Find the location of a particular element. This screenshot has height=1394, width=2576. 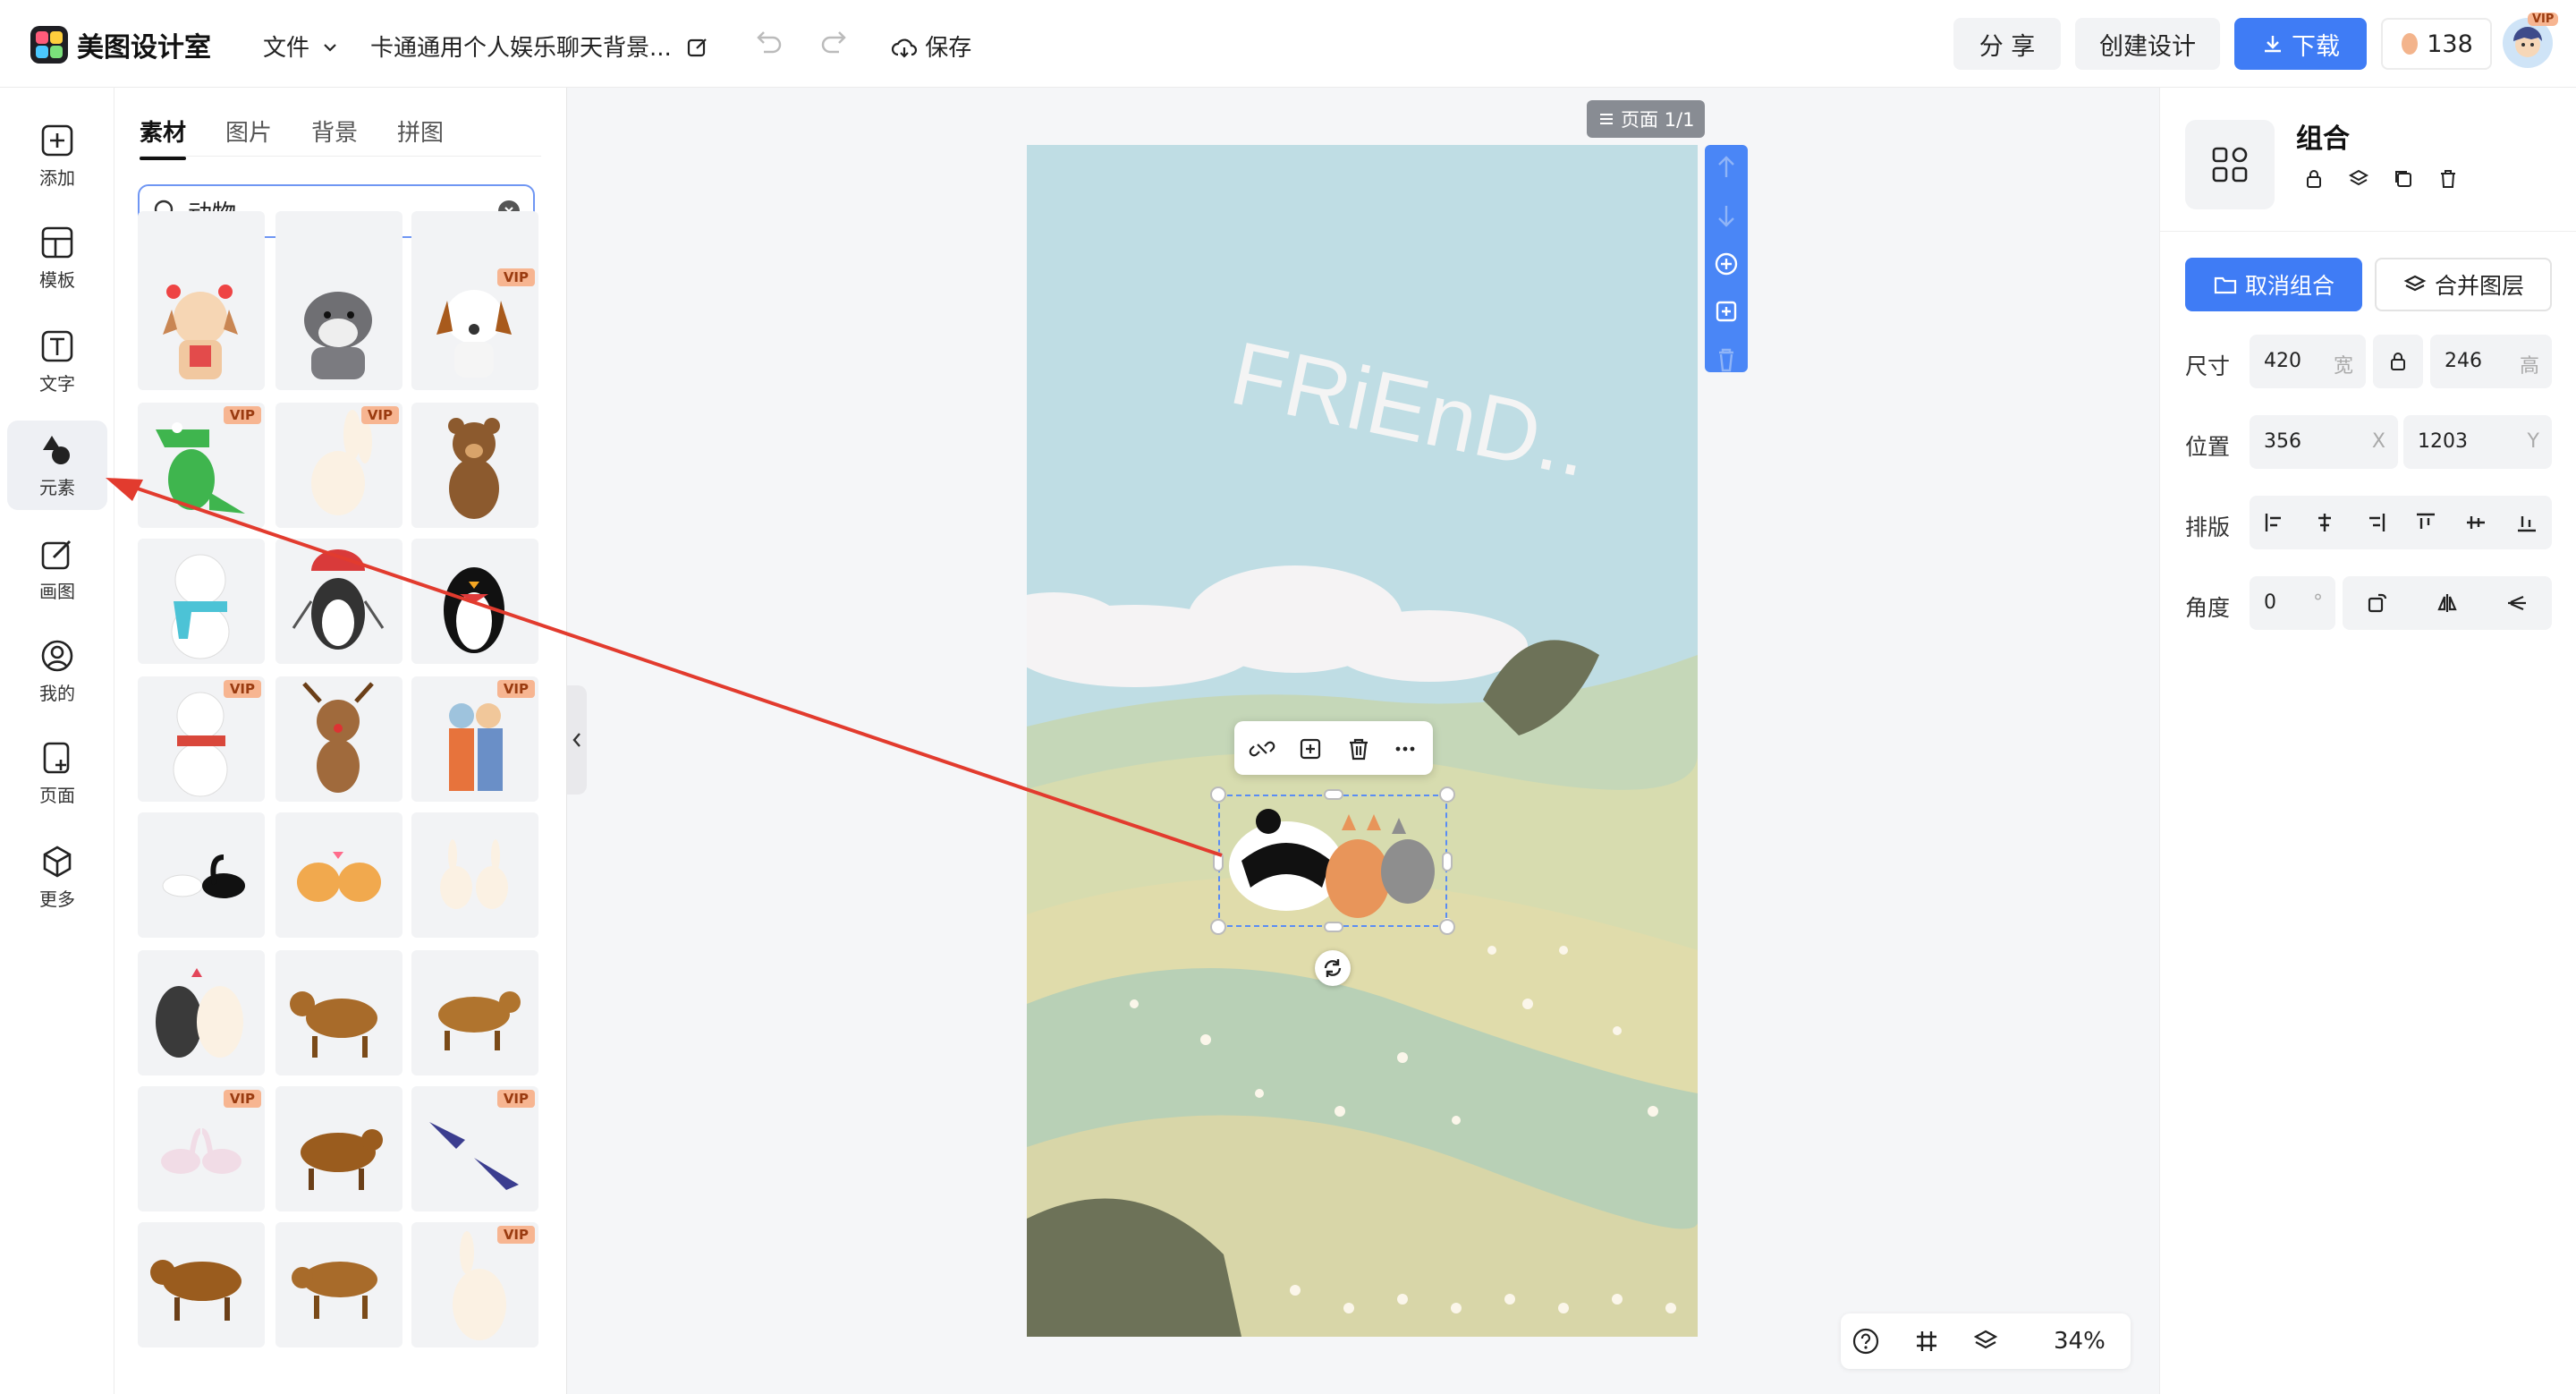

width-field: 420 宽 is located at coordinates (2308, 362).